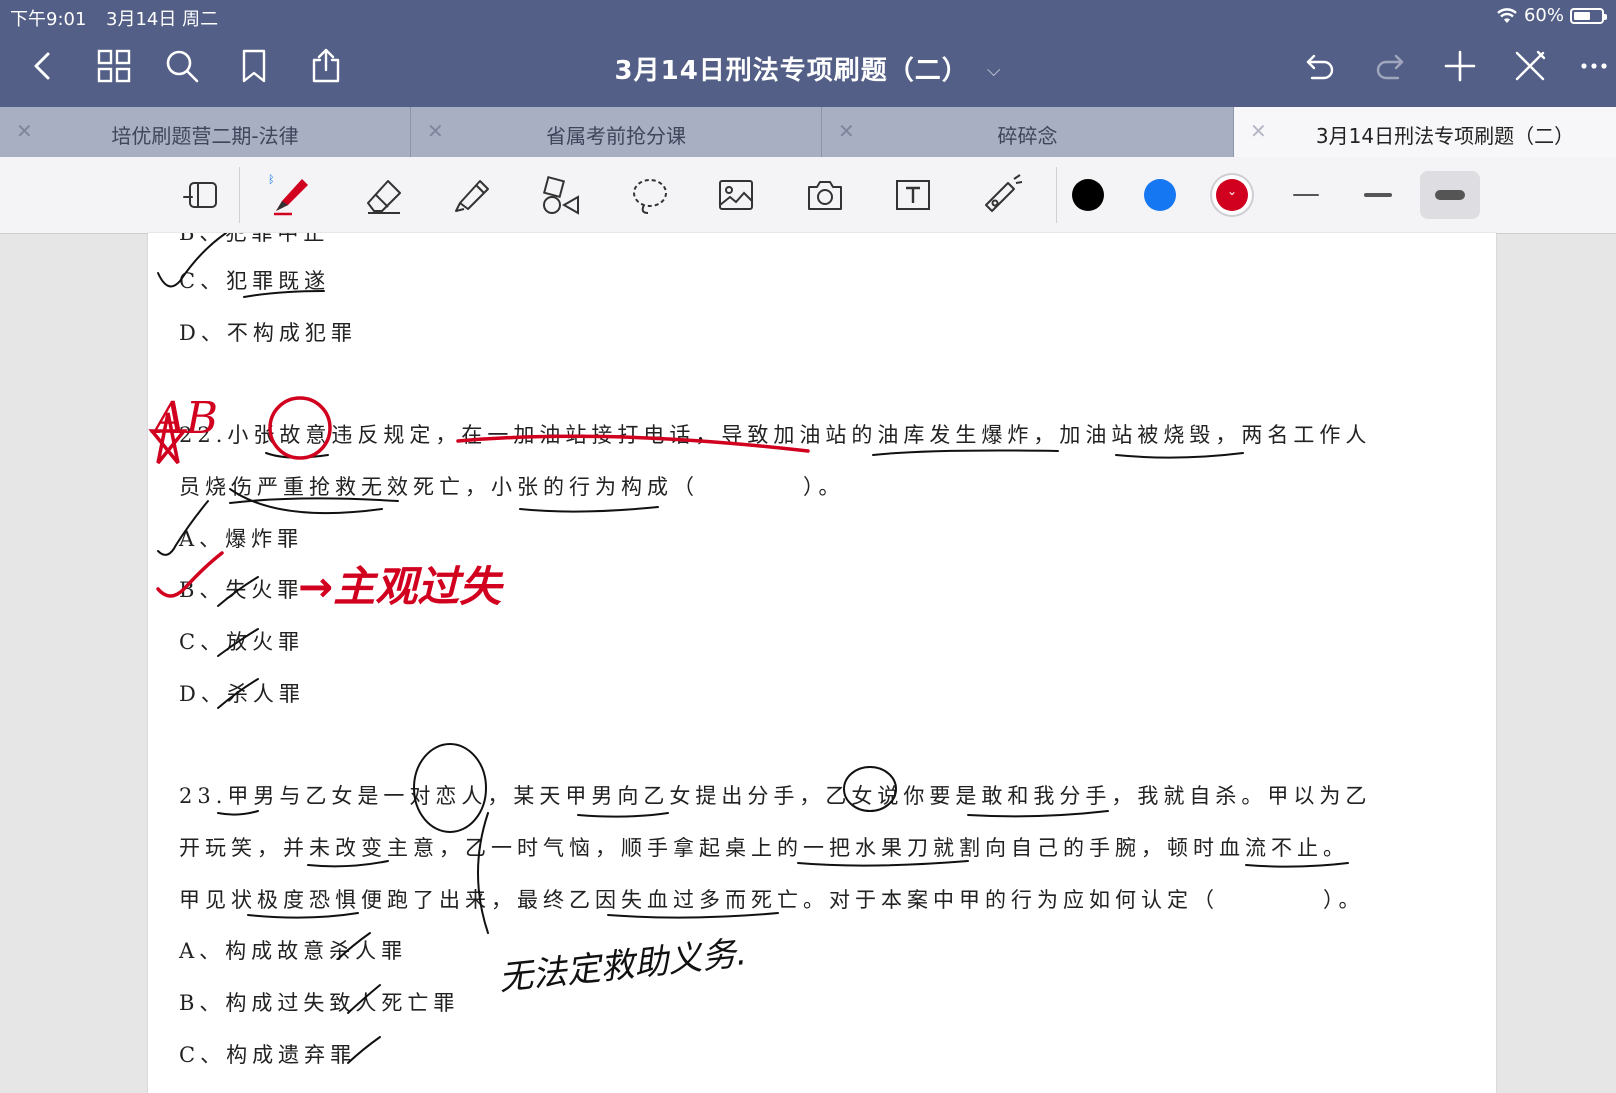 The width and height of the screenshot is (1616, 1093). I want to click on shapes-icon, so click(560, 195).